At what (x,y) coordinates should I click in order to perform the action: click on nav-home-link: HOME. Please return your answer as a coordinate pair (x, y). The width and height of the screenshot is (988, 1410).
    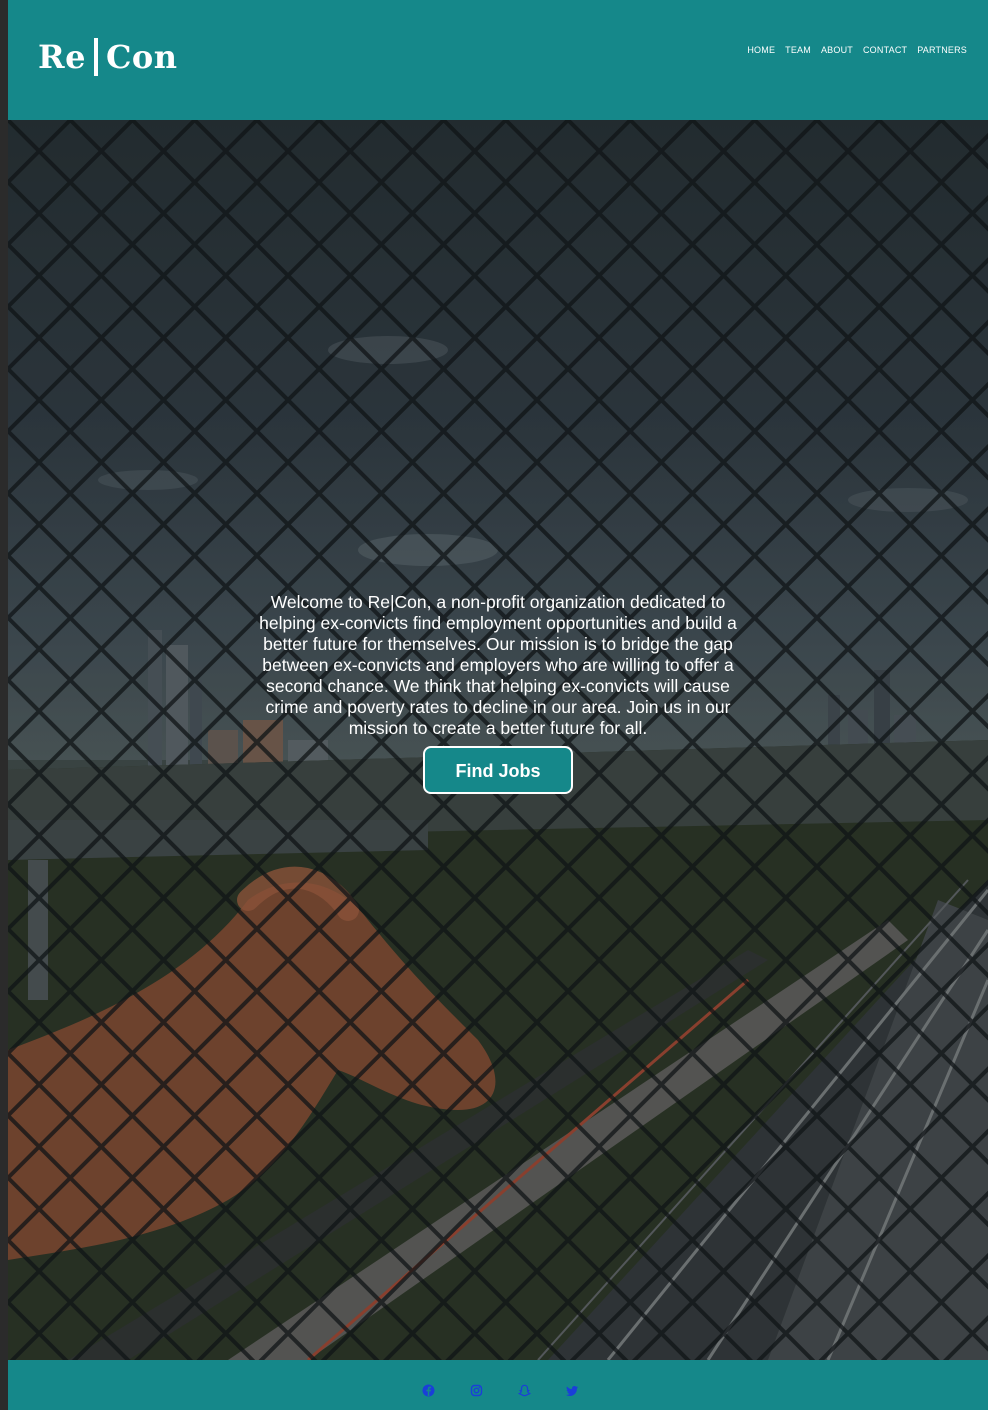
    Looking at the image, I should click on (761, 50).